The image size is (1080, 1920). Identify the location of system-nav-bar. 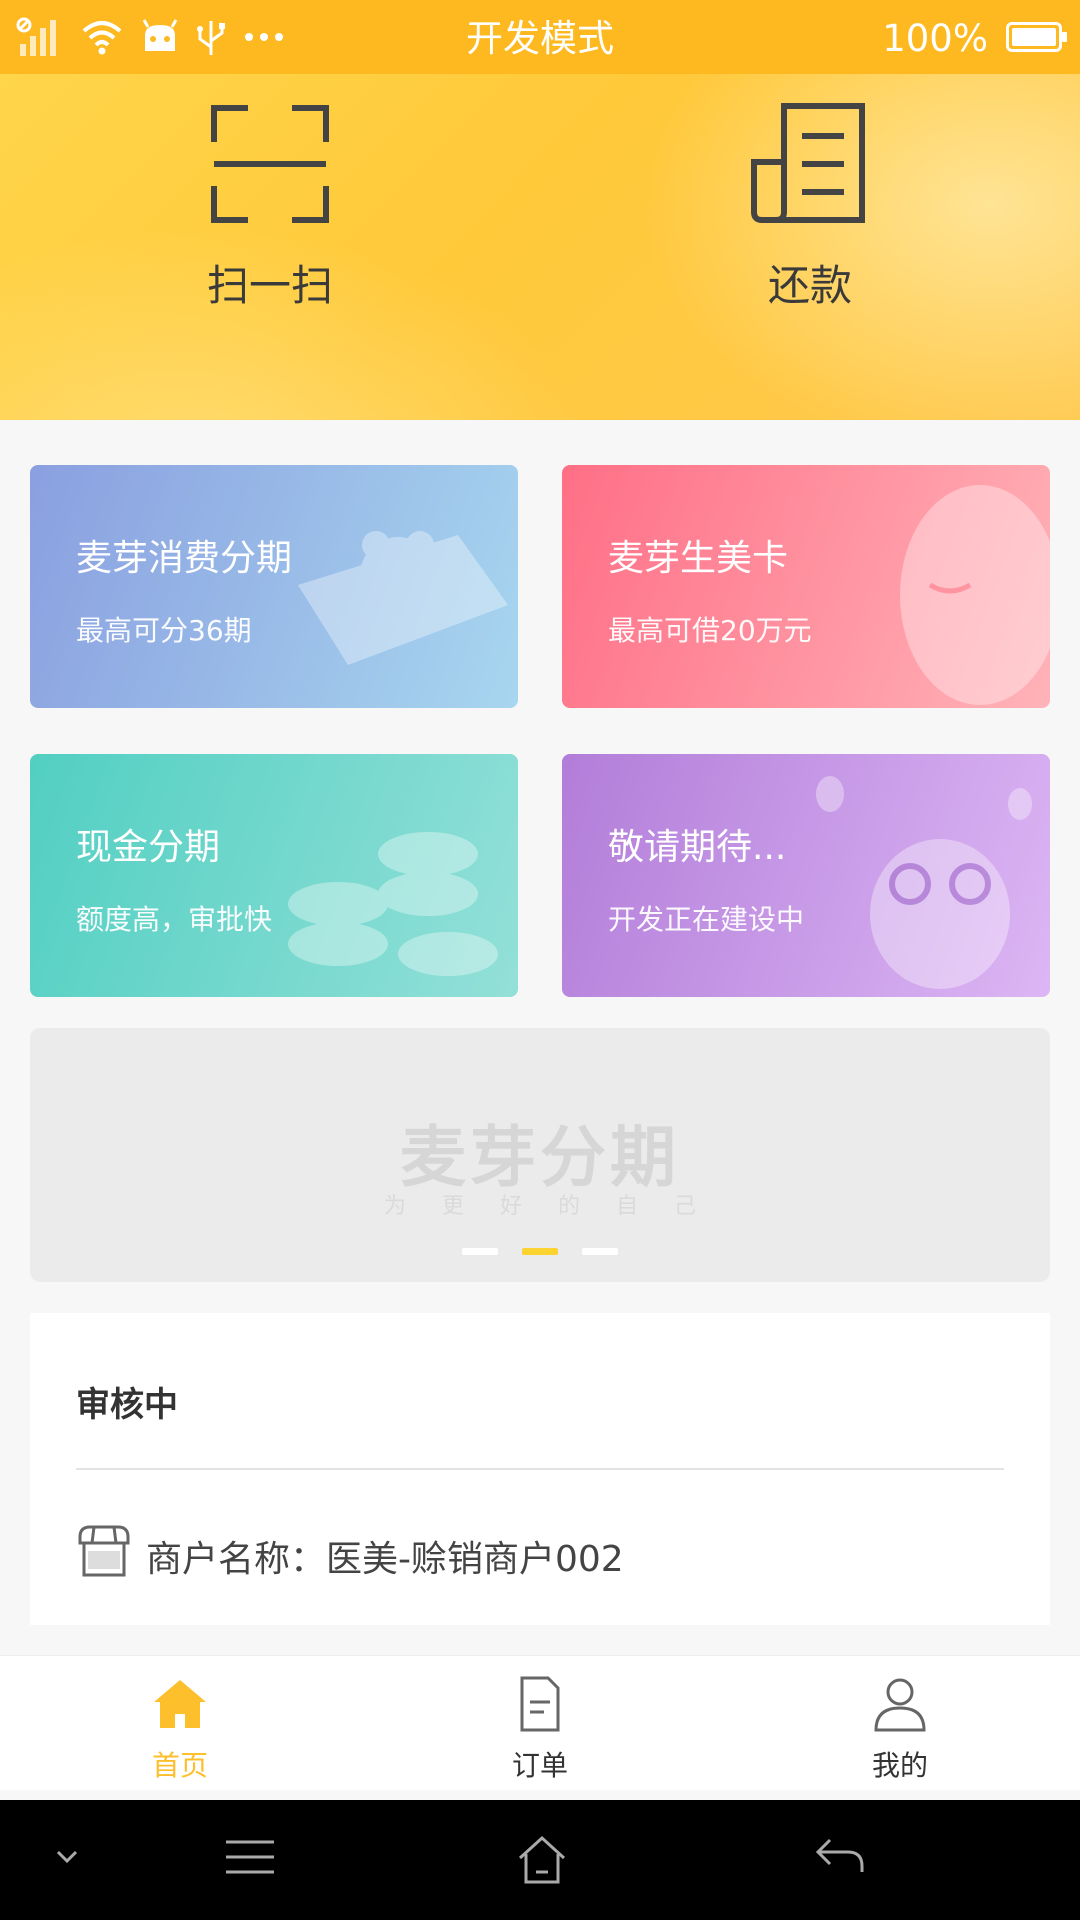
(540, 1860).